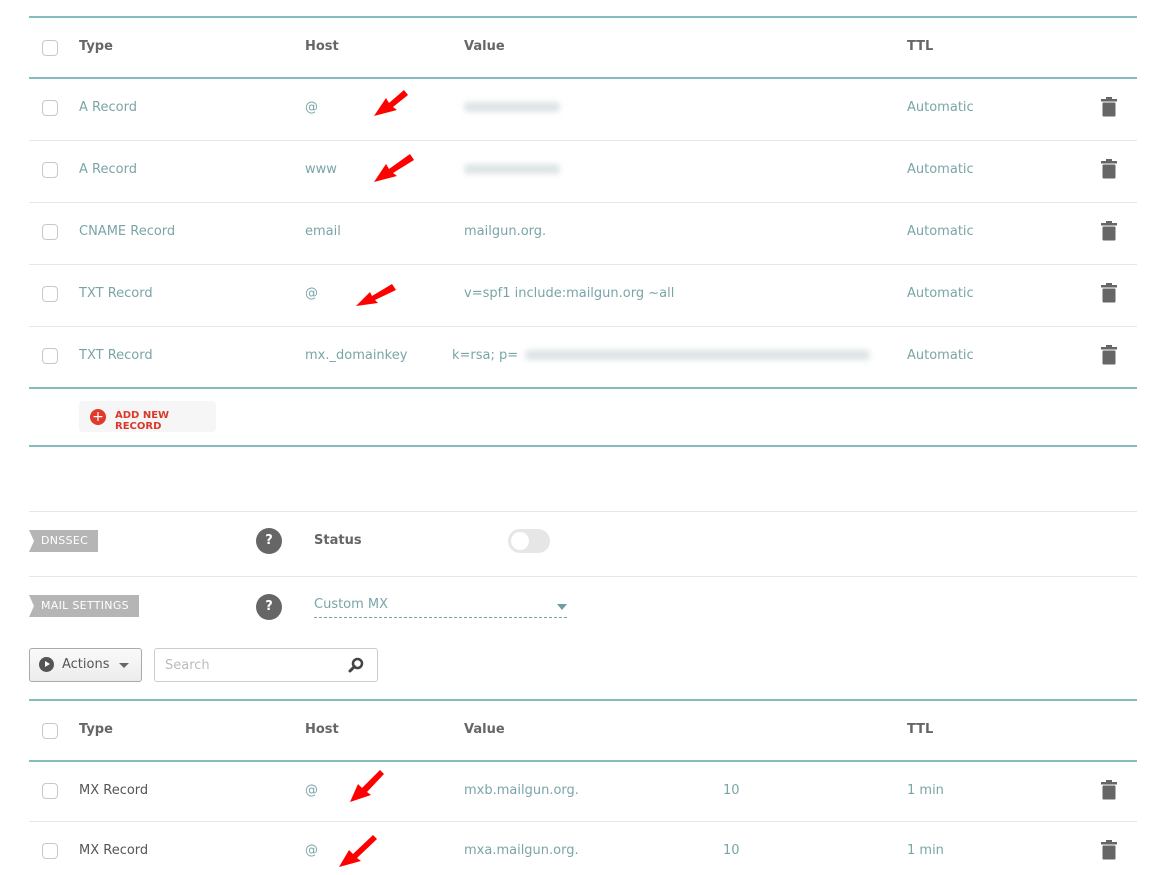 Image resolution: width=1173 pixels, height=875 pixels. I want to click on search-box, so click(266, 665).